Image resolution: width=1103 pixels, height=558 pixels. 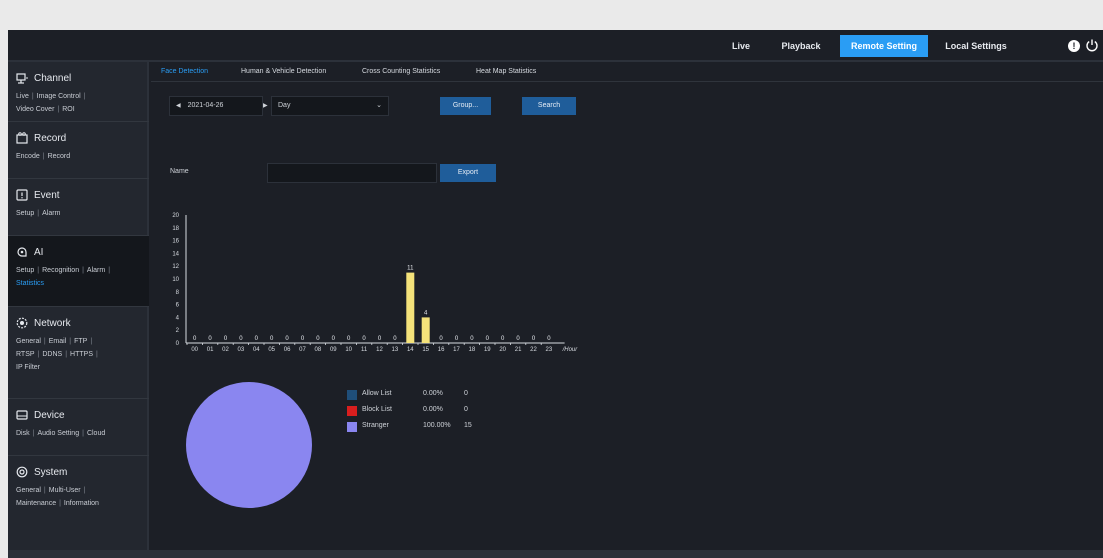 I want to click on legend-count: 15, so click(x=468, y=425).